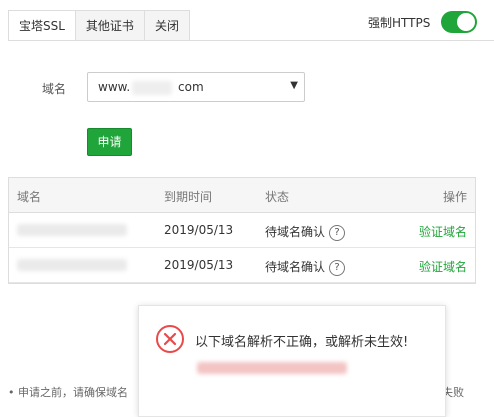  Describe the element at coordinates (302, 342) in the screenshot. I see `error-message: 以下域名解析不正确，或解析未生效!` at that location.